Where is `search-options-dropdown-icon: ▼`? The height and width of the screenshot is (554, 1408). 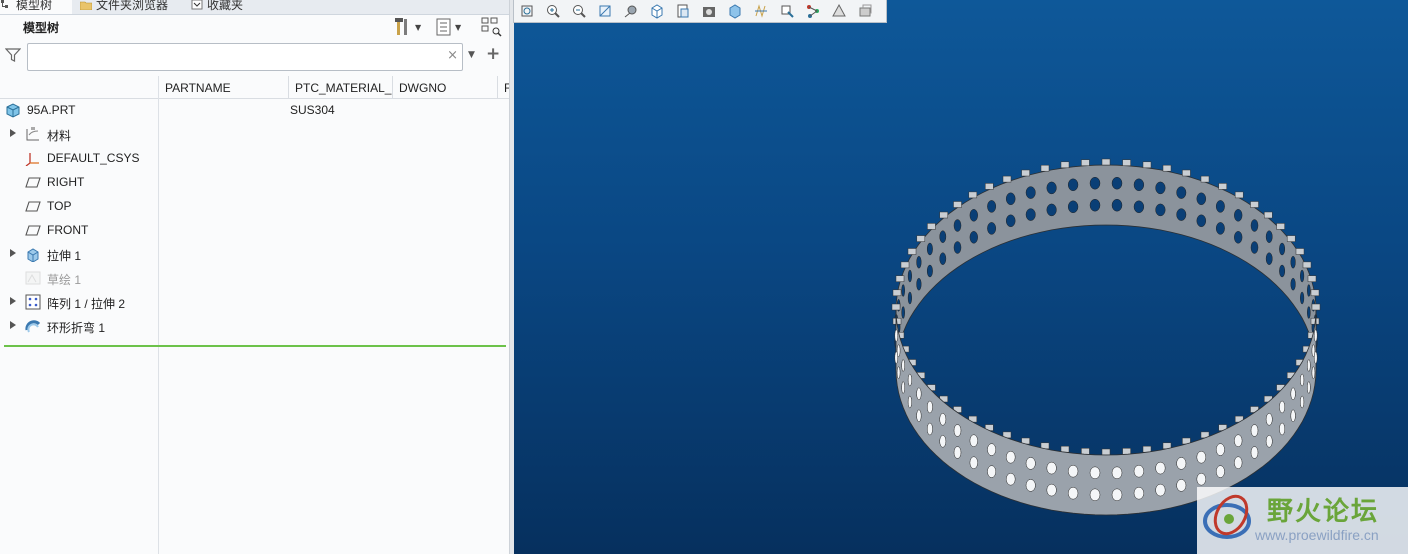 search-options-dropdown-icon: ▼ is located at coordinates (471, 55).